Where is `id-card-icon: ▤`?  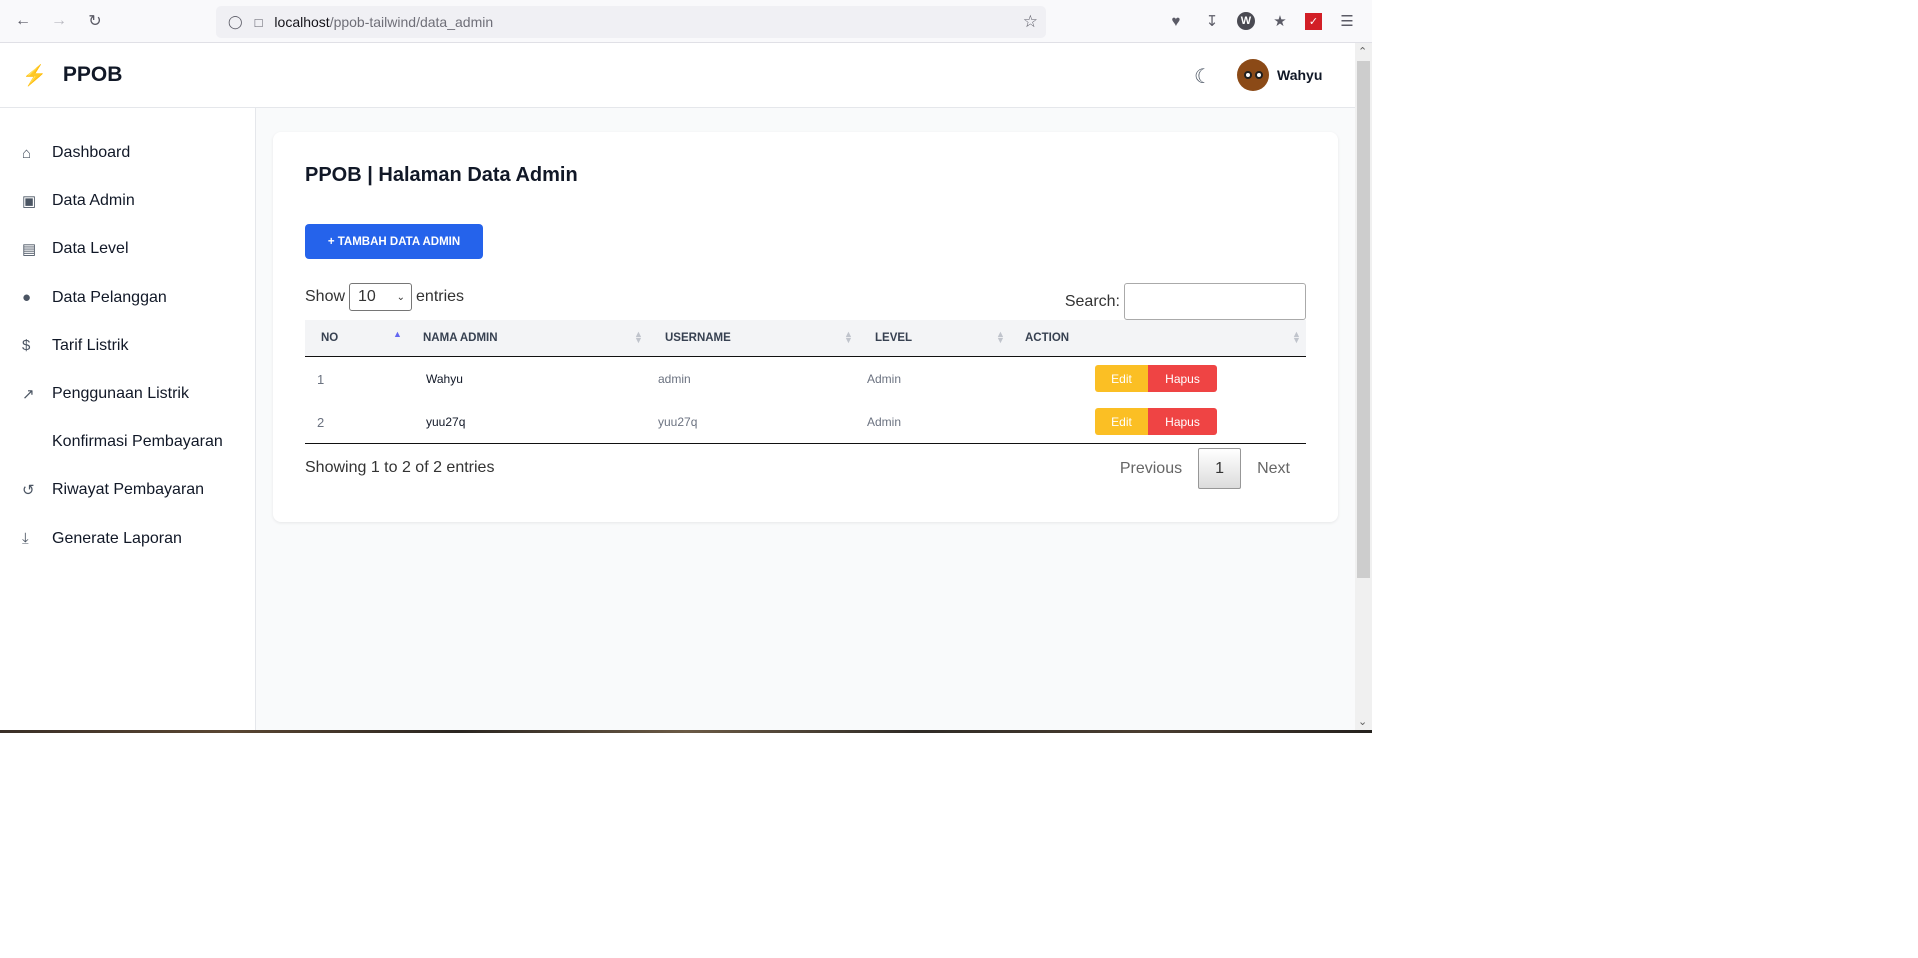
id-card-icon: ▤ is located at coordinates (29, 250).